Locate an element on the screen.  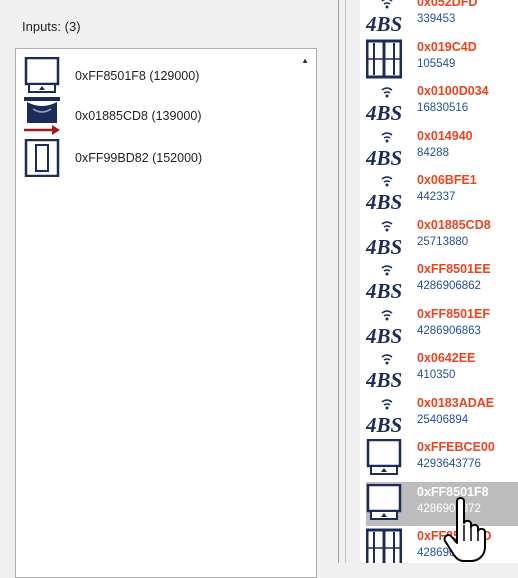
device-code: 0xFFEBCE00 is located at coordinates (456, 447).